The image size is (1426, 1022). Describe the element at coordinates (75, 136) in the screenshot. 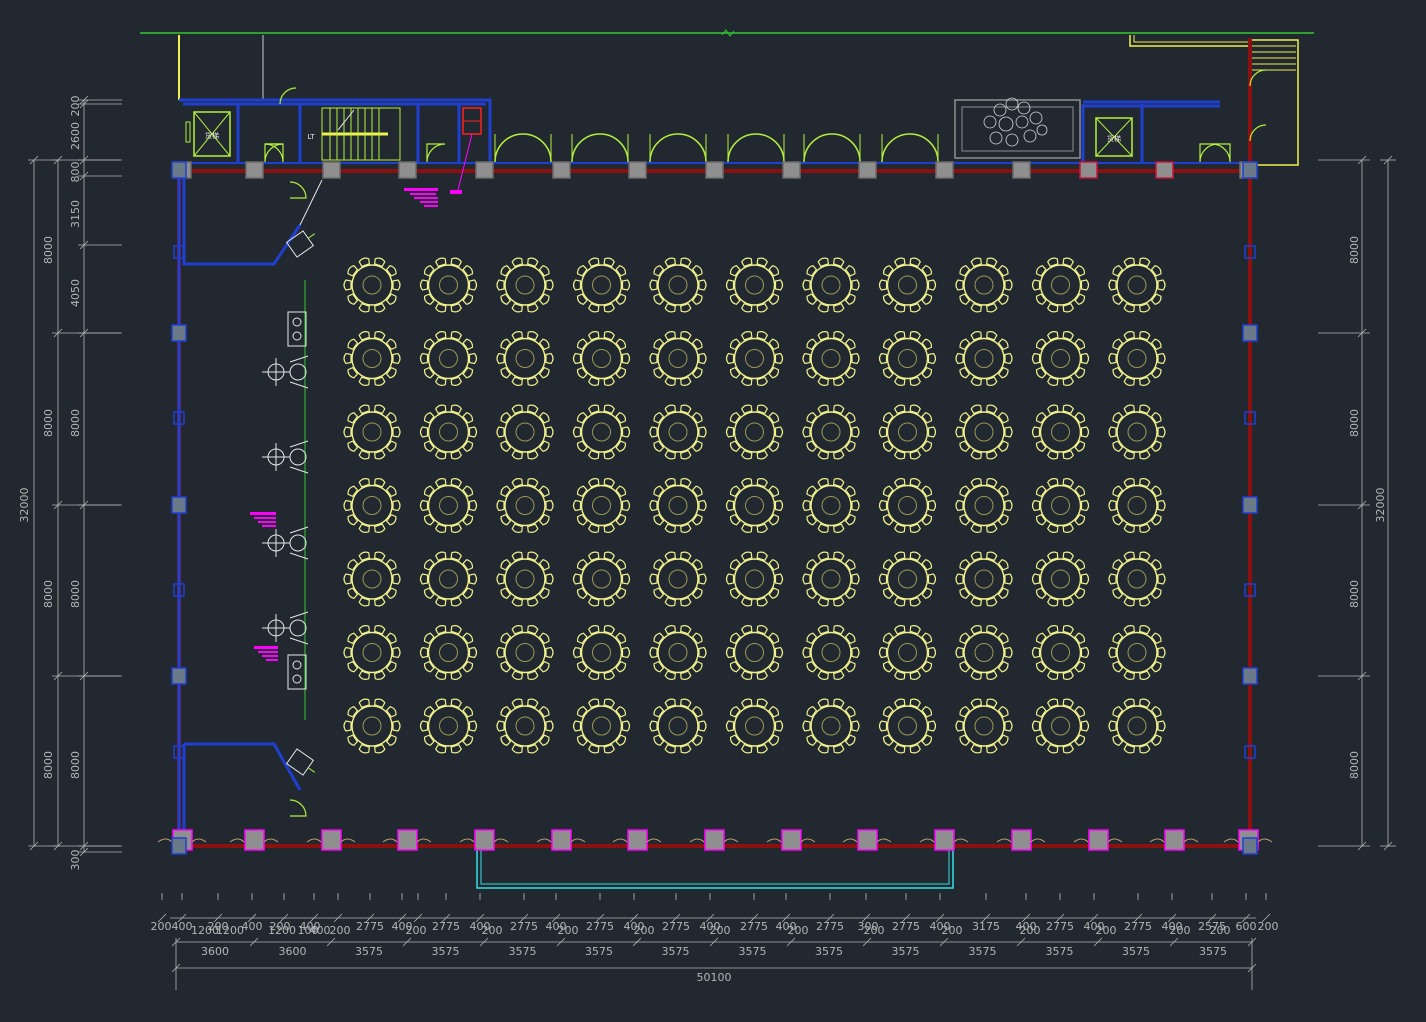

I see `dimension-text: 2600` at that location.